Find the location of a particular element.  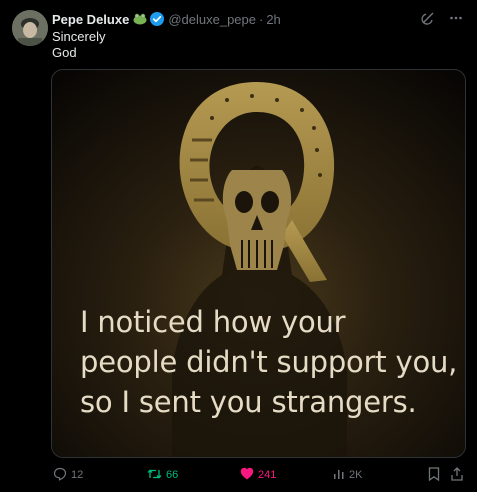

post-text-line: God is located at coordinates (64, 52).